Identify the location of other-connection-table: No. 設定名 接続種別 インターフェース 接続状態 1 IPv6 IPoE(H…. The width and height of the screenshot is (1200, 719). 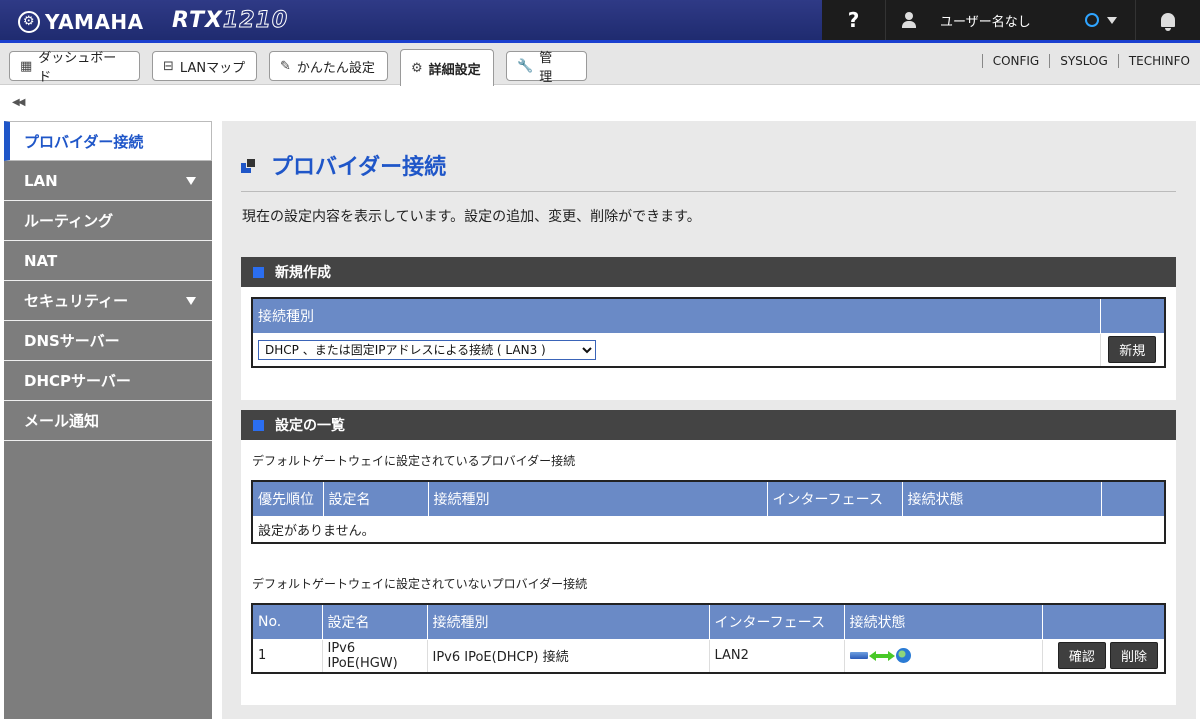
(708, 638).